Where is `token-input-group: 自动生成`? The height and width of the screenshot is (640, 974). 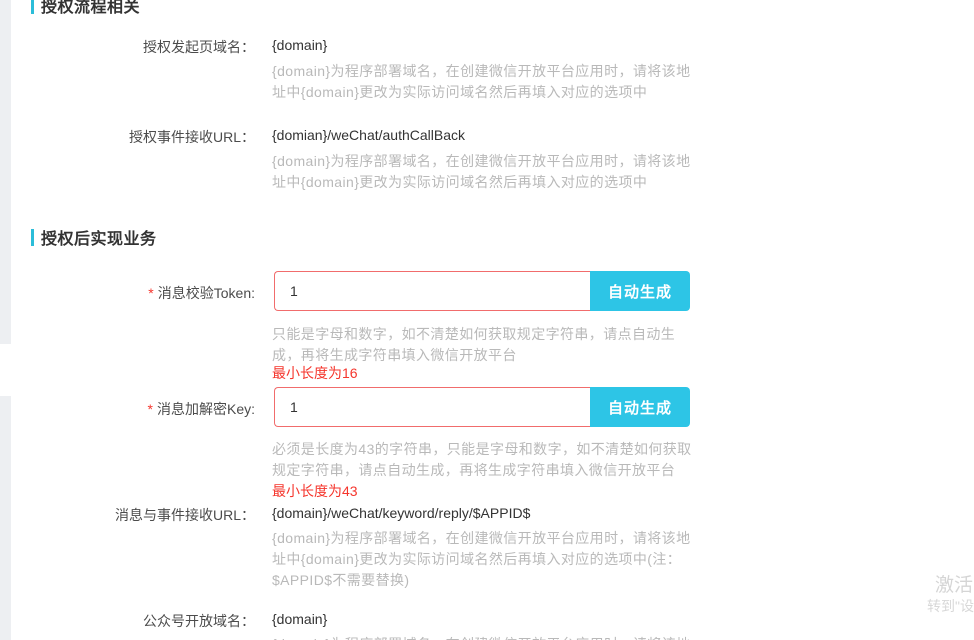 token-input-group: 自动生成 is located at coordinates (482, 291).